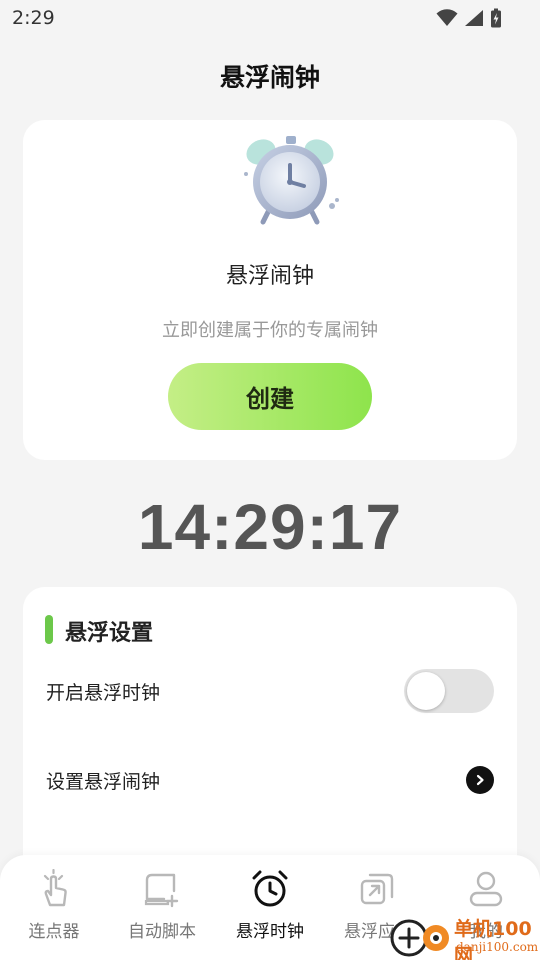 Image resolution: width=540 pixels, height=960 pixels. I want to click on setting-row-floating-clock: 开启悬浮时钟, so click(270, 691).